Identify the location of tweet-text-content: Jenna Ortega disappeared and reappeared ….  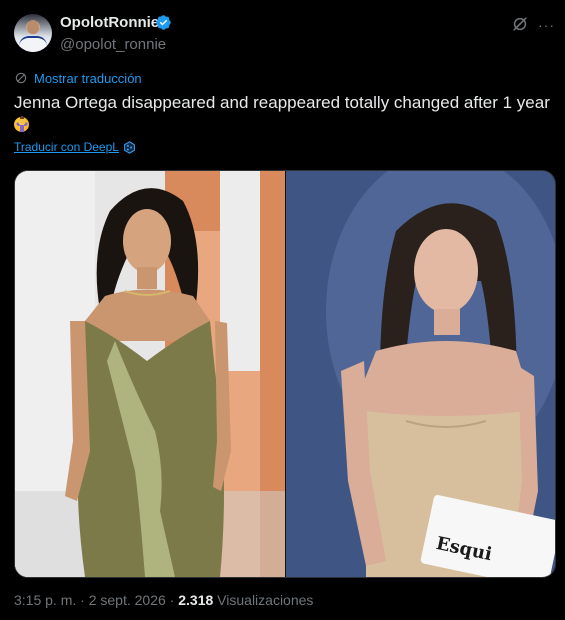
(282, 102).